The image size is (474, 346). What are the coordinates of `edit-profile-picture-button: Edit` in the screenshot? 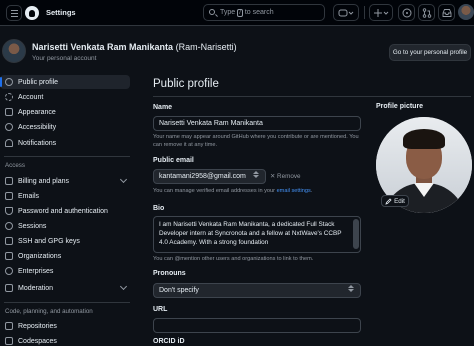 It's located at (395, 201).